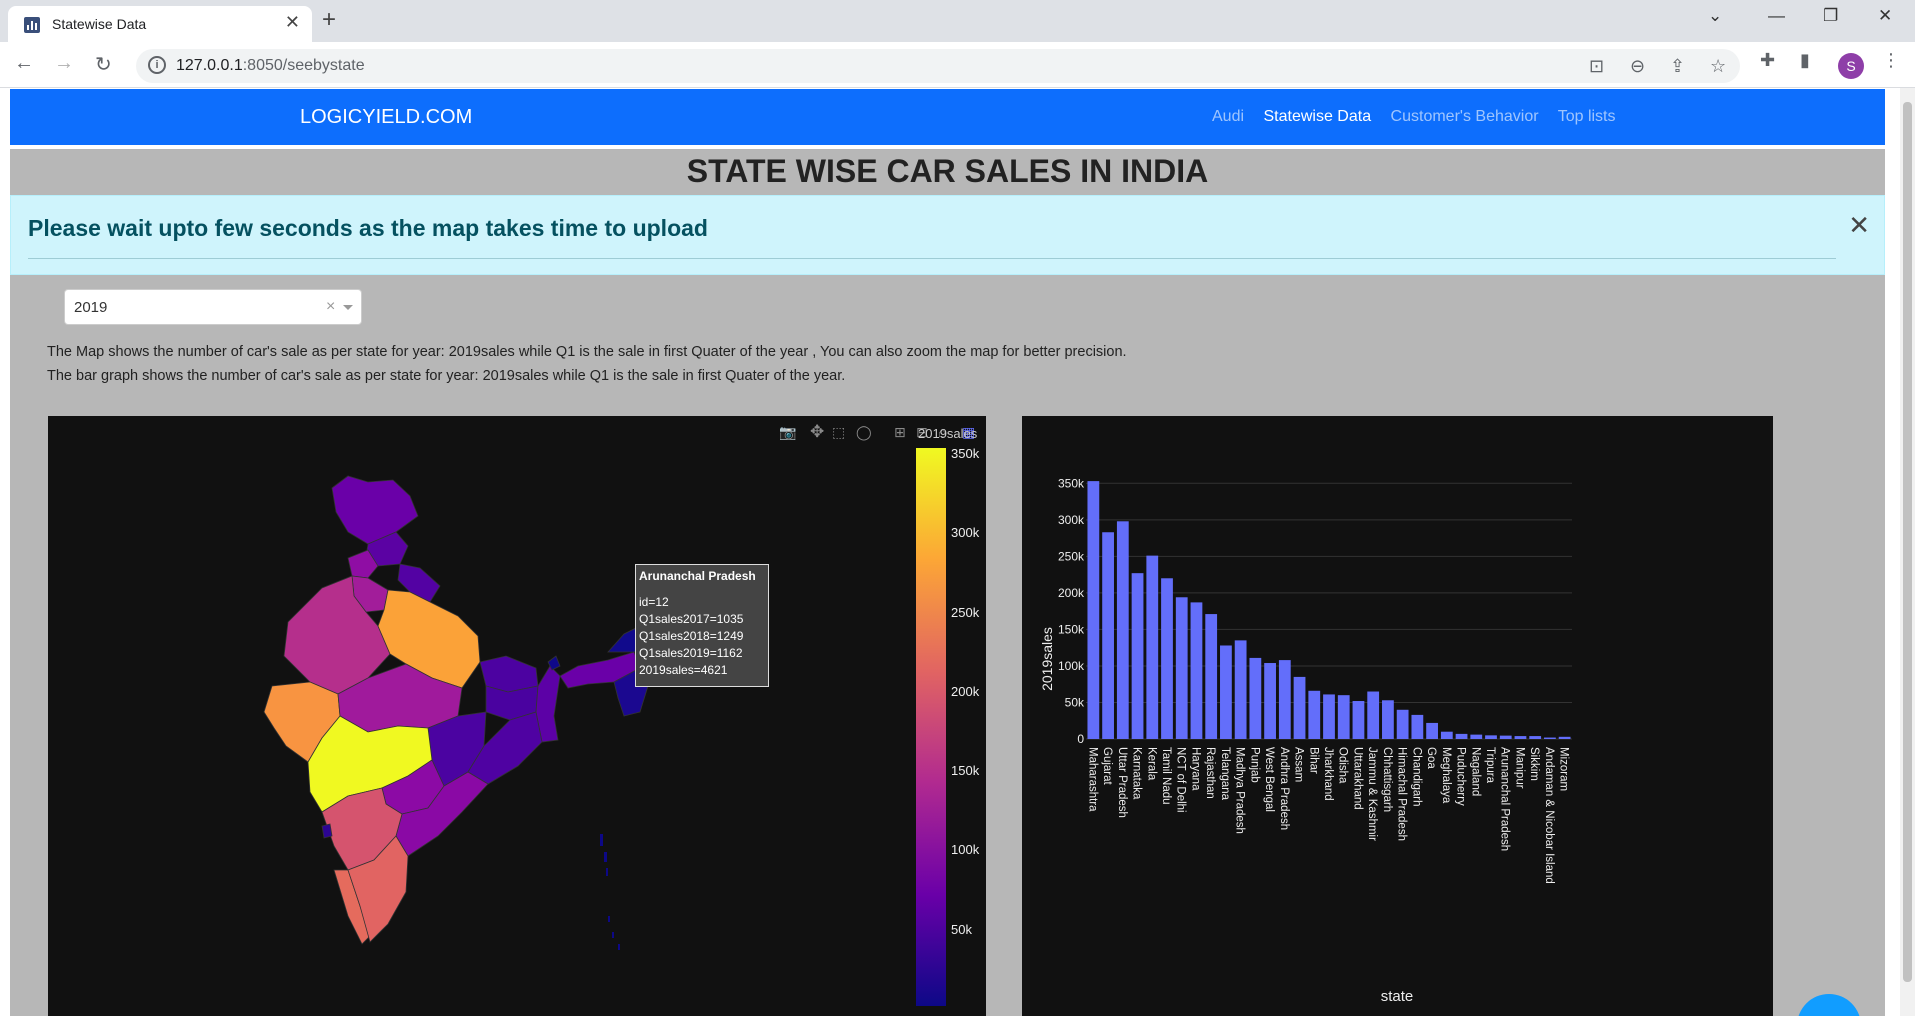 The height and width of the screenshot is (1016, 1915). I want to click on clear-selection-icon: ×, so click(330, 307).